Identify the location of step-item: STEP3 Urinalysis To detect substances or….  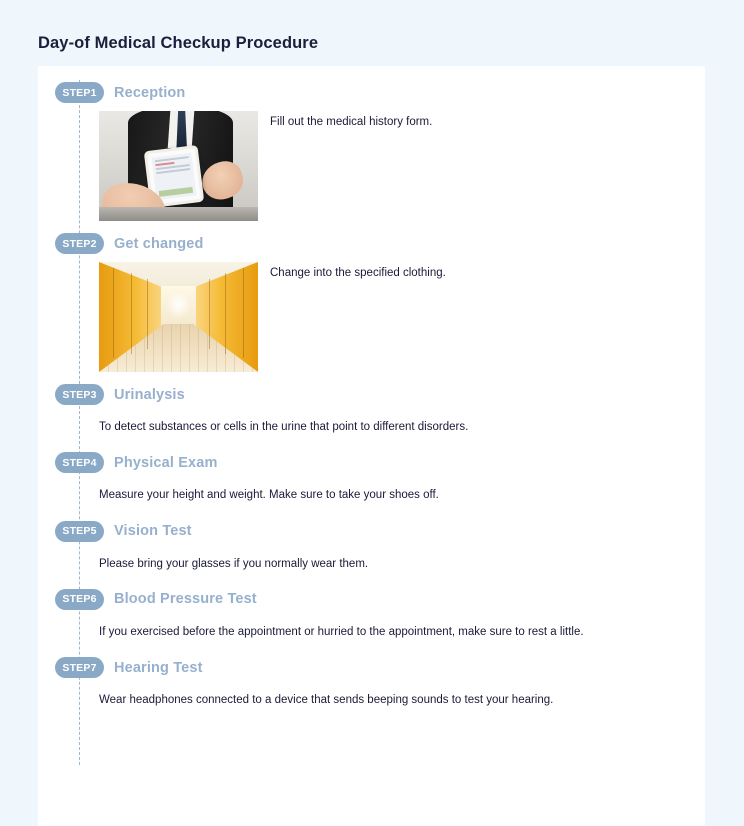
(371, 418).